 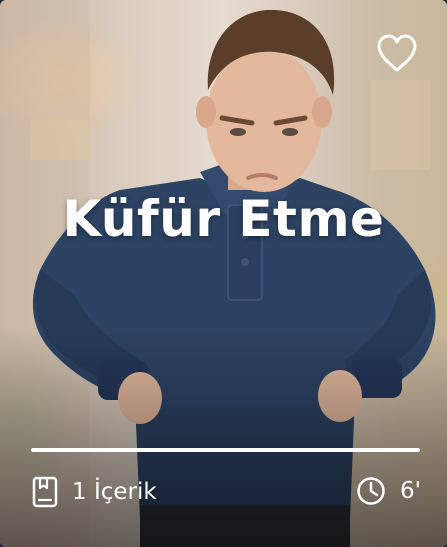 What do you see at coordinates (223, 219) in the screenshot?
I see `card-title: Küfür Etme` at bounding box center [223, 219].